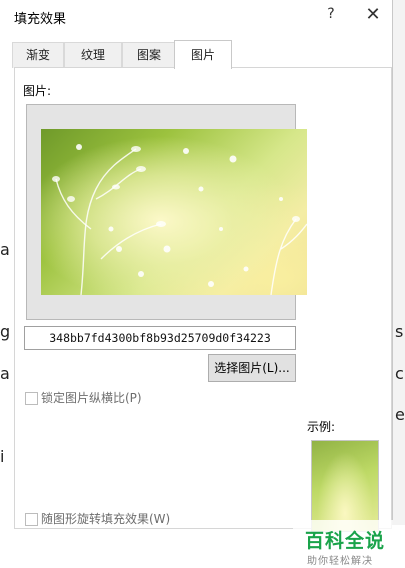 The image size is (405, 568). What do you see at coordinates (5, 331) in the screenshot?
I see `document-text-fragment: g` at bounding box center [5, 331].